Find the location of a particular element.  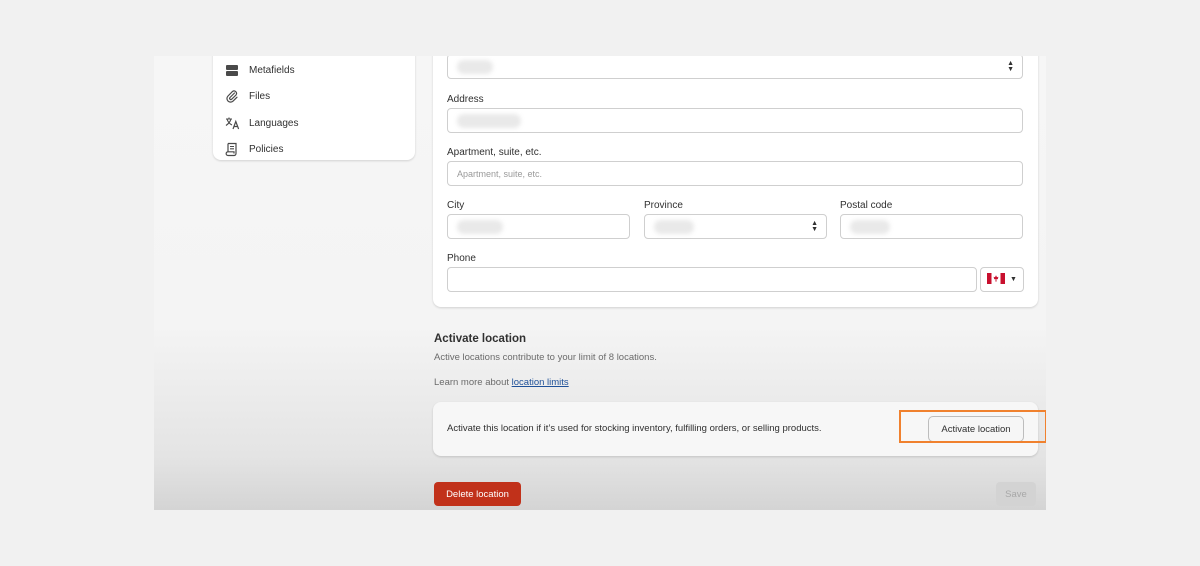

city-label: City is located at coordinates (456, 205).